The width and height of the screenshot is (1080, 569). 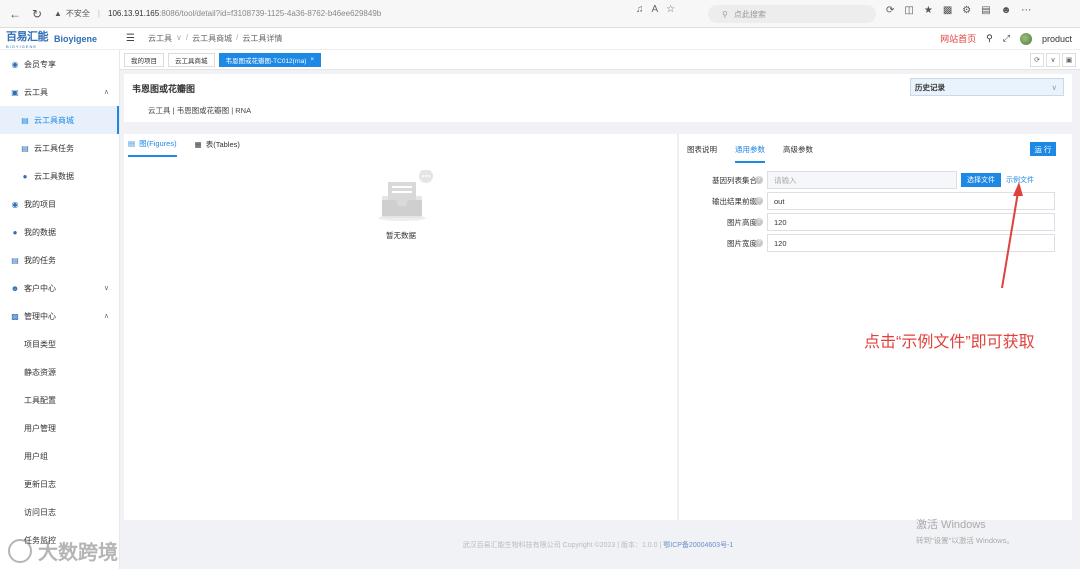 I want to click on tab-tables: ▦ 表(Tables), so click(x=217, y=147).